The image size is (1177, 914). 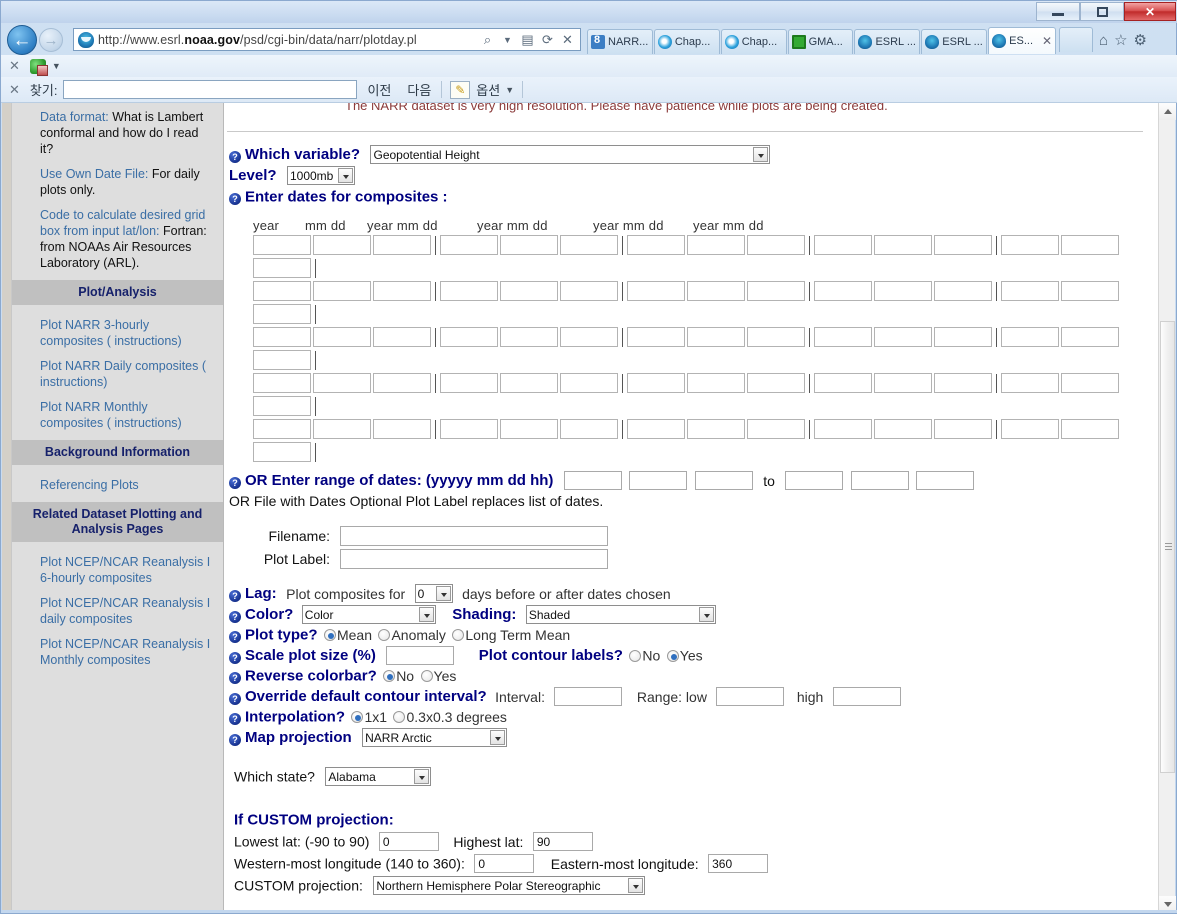 I want to click on forward-button: →, so click(x=51, y=40).